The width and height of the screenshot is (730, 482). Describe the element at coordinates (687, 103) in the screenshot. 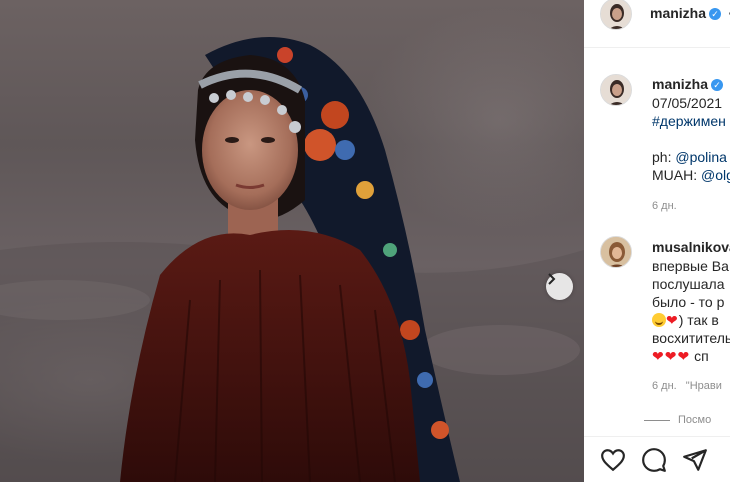

I see `caption-date: 07/05/2021` at that location.